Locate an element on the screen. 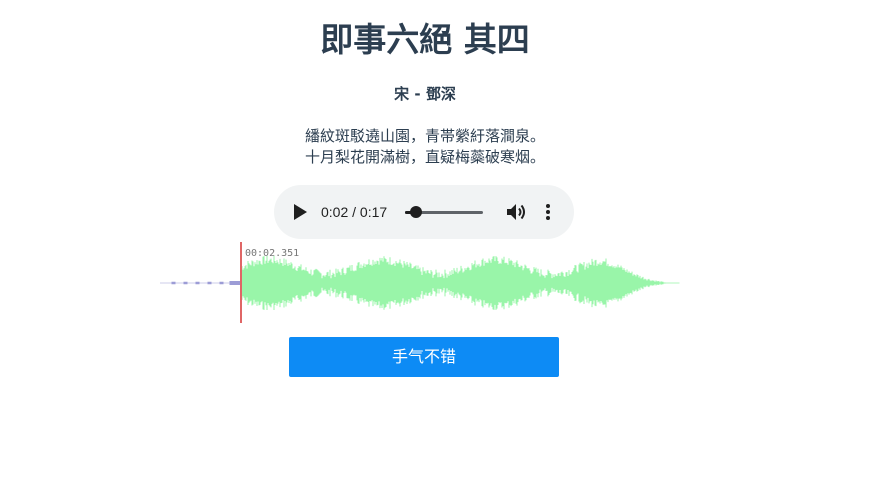 Image resolution: width=888 pixels, height=487 pixels. more-vert-icon is located at coordinates (548, 212).